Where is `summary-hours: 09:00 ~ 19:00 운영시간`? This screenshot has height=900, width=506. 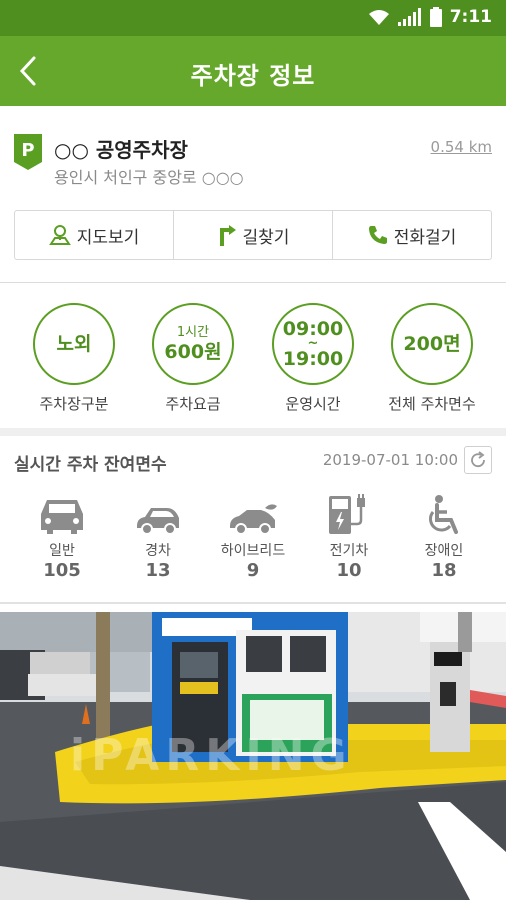 summary-hours: 09:00 ~ 19:00 운영시간 is located at coordinates (313, 358).